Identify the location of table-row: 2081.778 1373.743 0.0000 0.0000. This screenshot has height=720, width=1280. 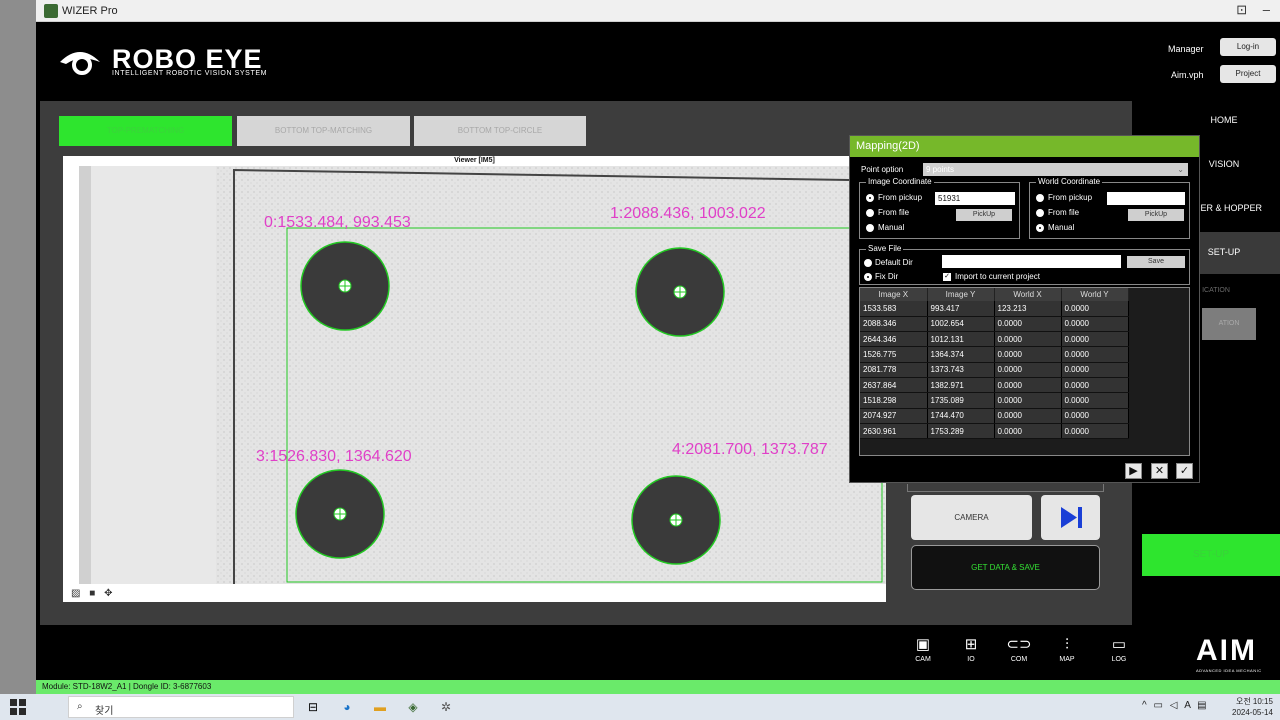
(994, 370).